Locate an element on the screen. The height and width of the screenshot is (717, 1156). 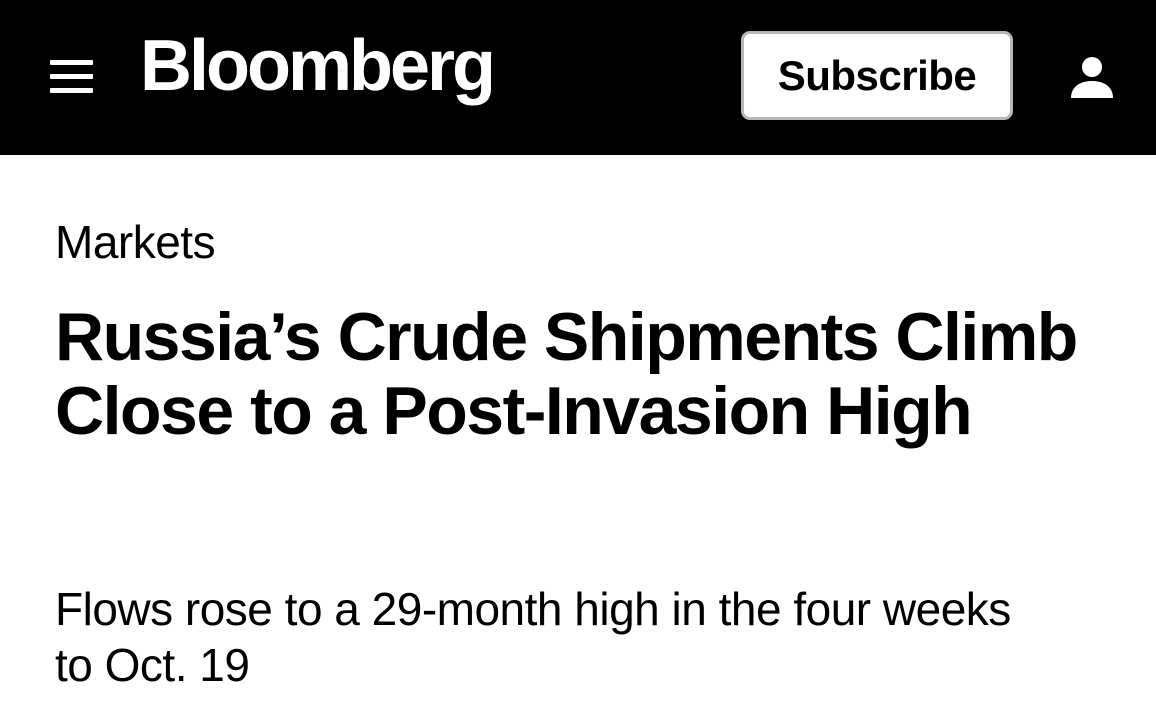
bloomberg-logo: Bloomberg is located at coordinates (318, 66).